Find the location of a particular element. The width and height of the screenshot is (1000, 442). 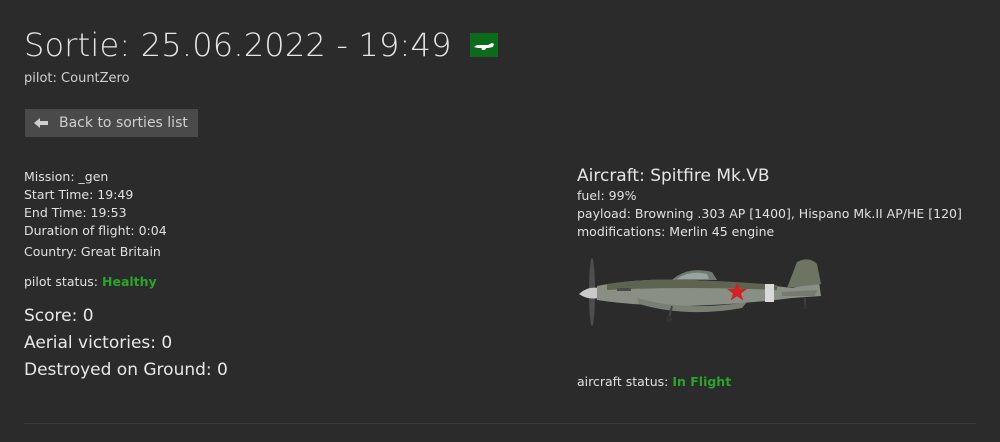

aircraft-status-label: aircraft status: is located at coordinates (623, 381).